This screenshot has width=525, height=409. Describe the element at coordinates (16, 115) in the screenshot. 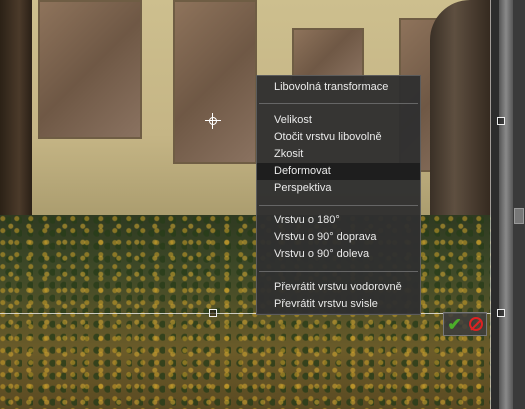

I see `photo-tree` at that location.